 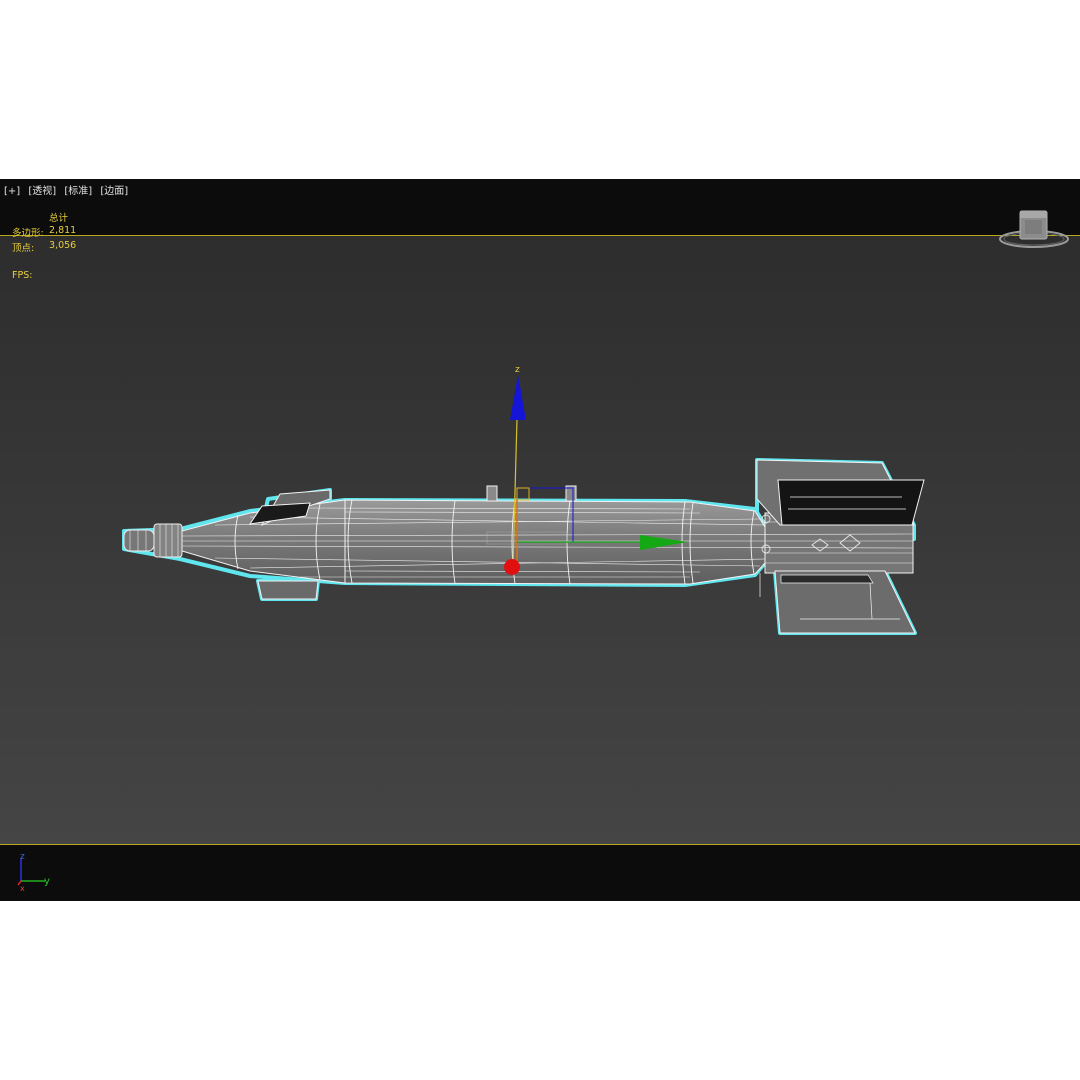 I want to click on missile-model, so click(x=523, y=546).